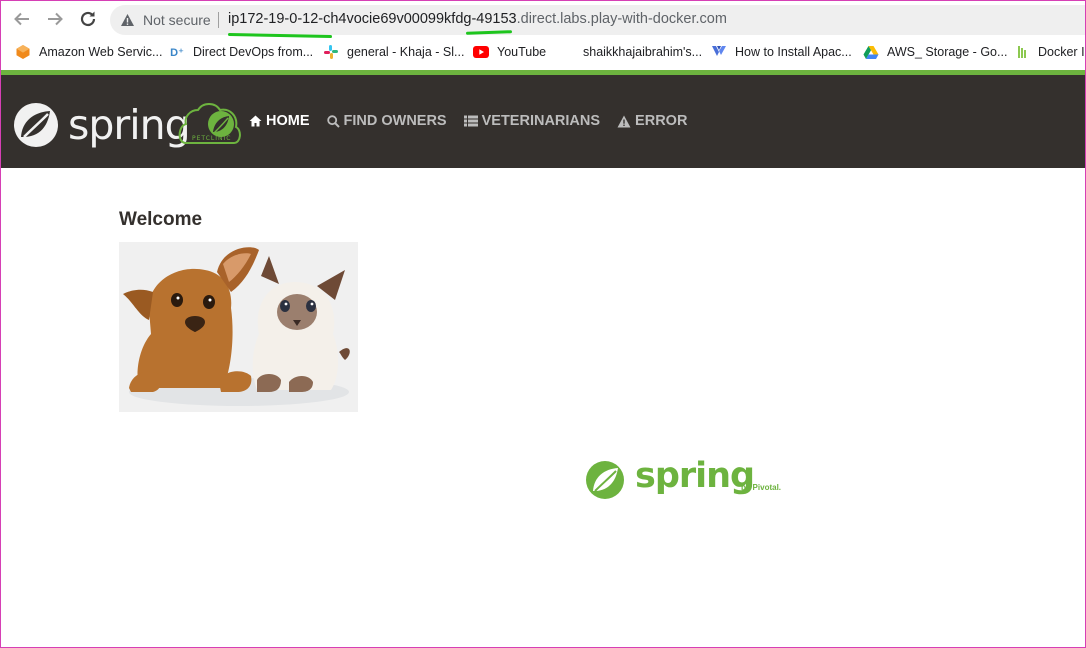 The width and height of the screenshot is (1086, 648). I want to click on address-separator, so click(218, 20).